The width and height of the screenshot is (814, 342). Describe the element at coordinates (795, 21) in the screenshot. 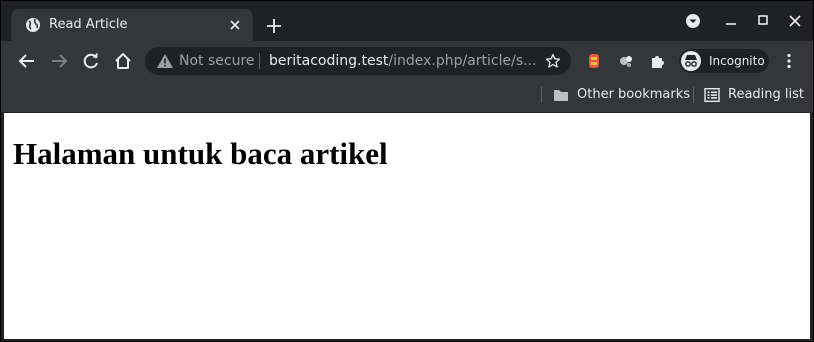

I see `close-window-icon` at that location.